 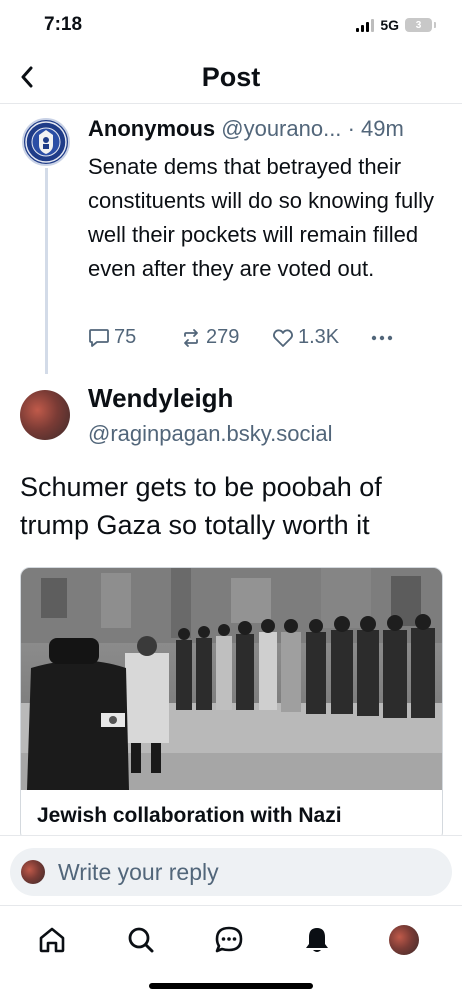 I want to click on author-name: Anonymous, so click(x=151, y=128).